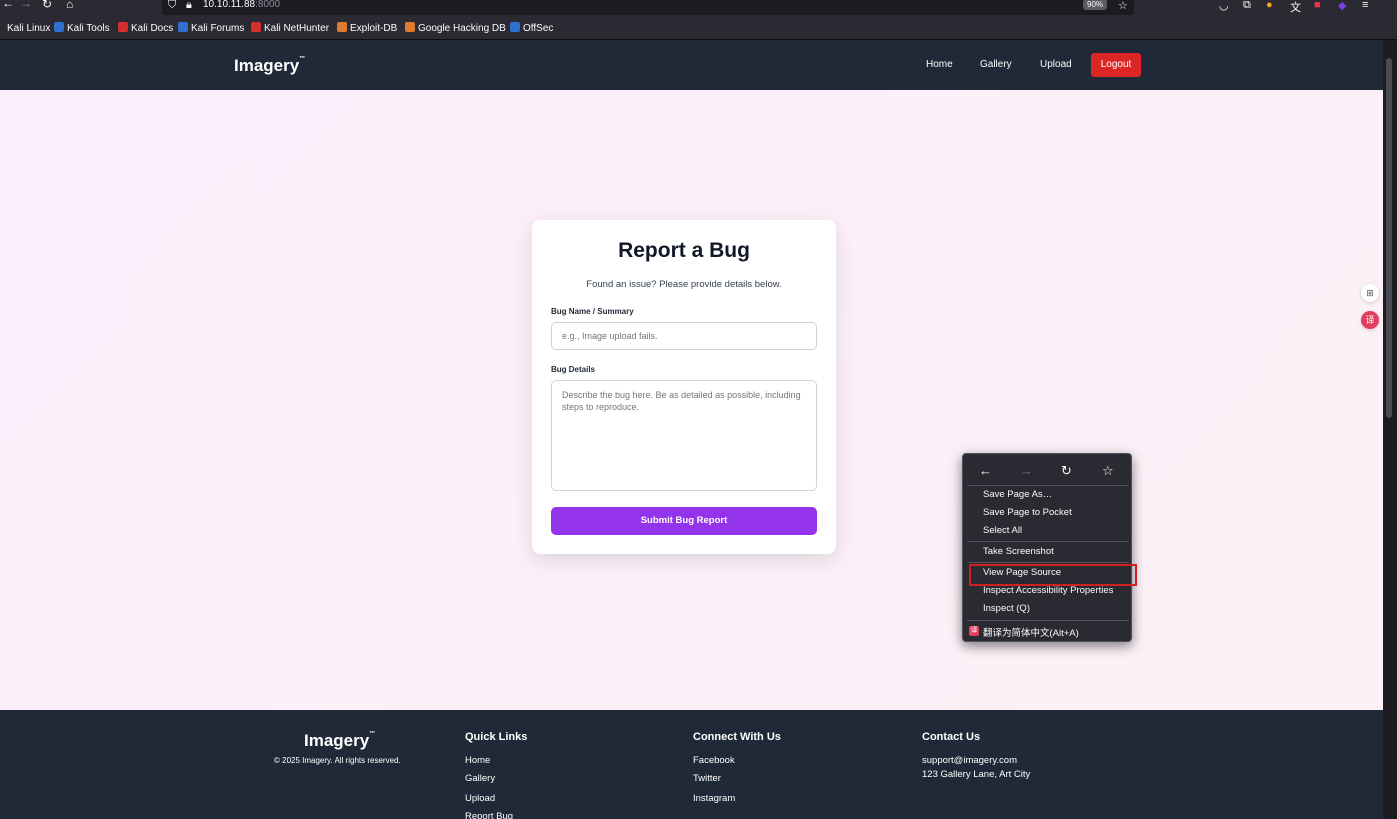 The width and height of the screenshot is (1397, 819). I want to click on nav-home: Home, so click(939, 64).